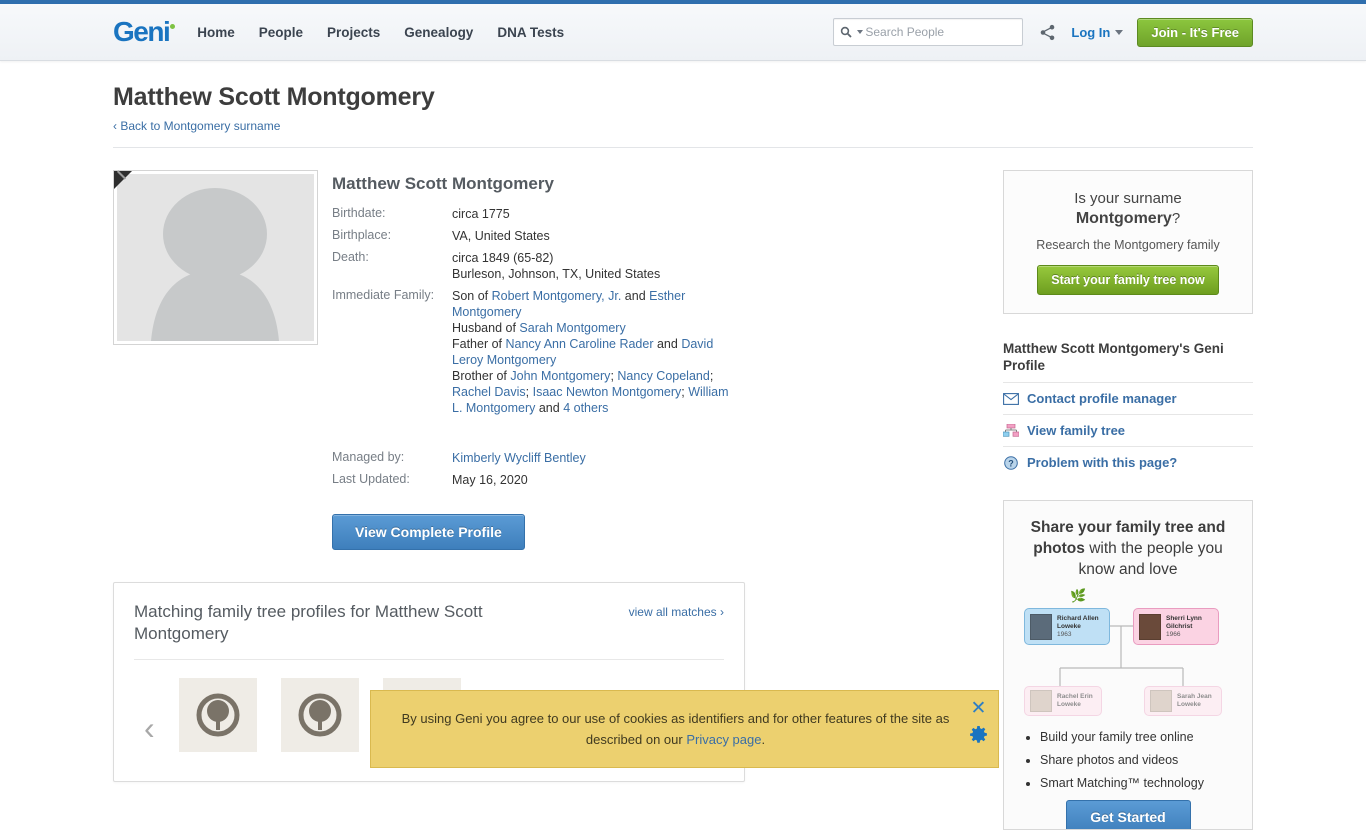  I want to click on get-started-button: Get Started, so click(1128, 814).